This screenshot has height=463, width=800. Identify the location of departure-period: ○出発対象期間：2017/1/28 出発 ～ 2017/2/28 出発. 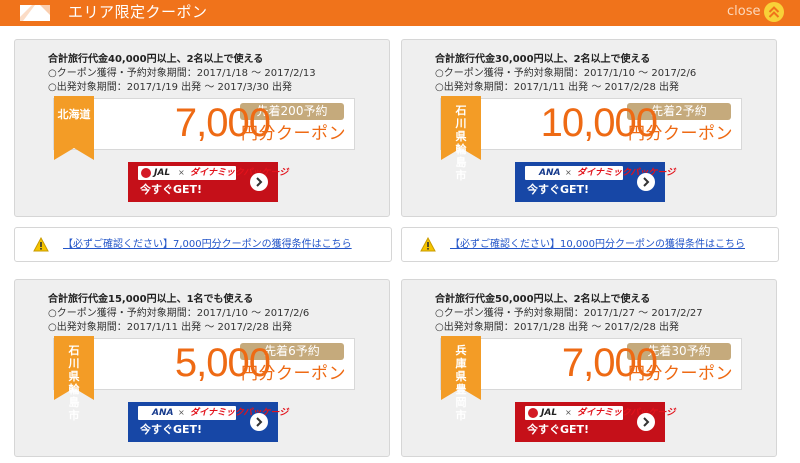
(557, 327).